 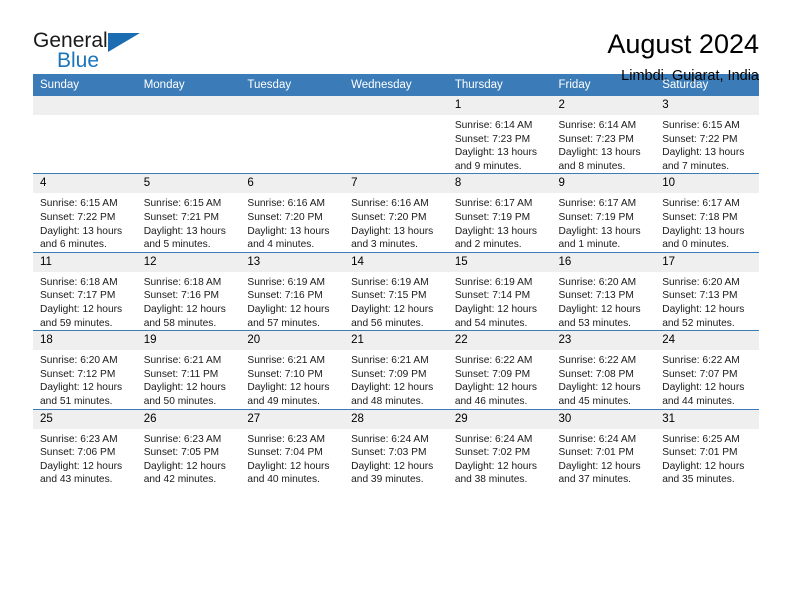 What do you see at coordinates (292, 85) in the screenshot?
I see `weekday-header-tuesday: Tuesday` at bounding box center [292, 85].